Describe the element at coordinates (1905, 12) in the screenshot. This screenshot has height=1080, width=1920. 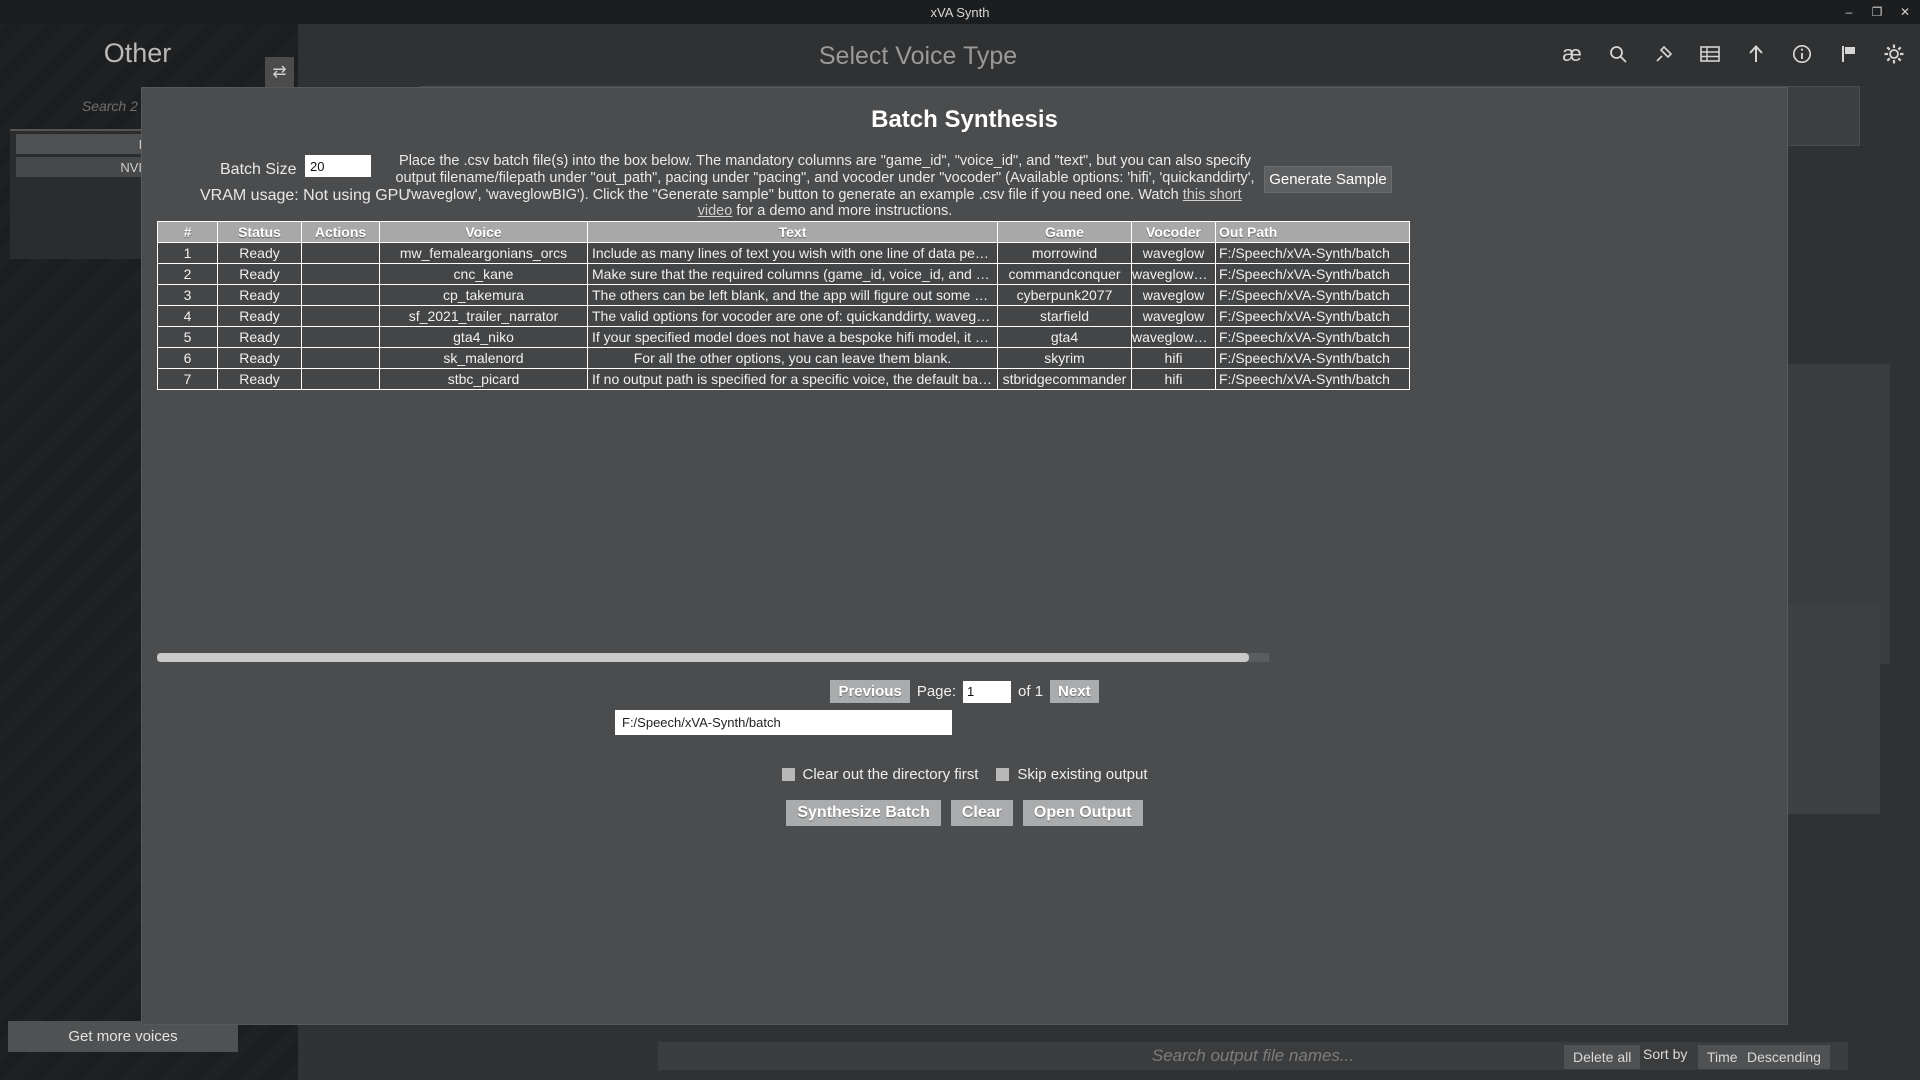
I see `close-icon: ✕` at that location.